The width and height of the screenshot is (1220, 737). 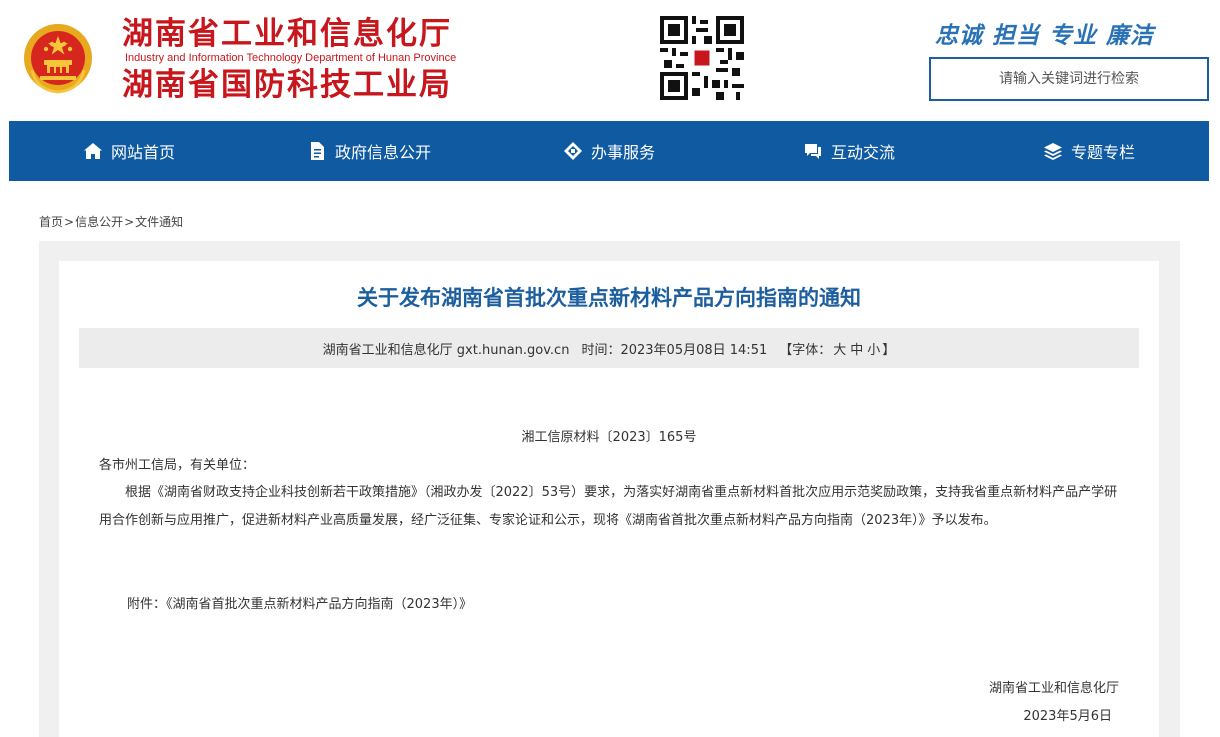 What do you see at coordinates (694, 350) in the screenshot?
I see `time-value: 2023年05月08日 14:51` at bounding box center [694, 350].